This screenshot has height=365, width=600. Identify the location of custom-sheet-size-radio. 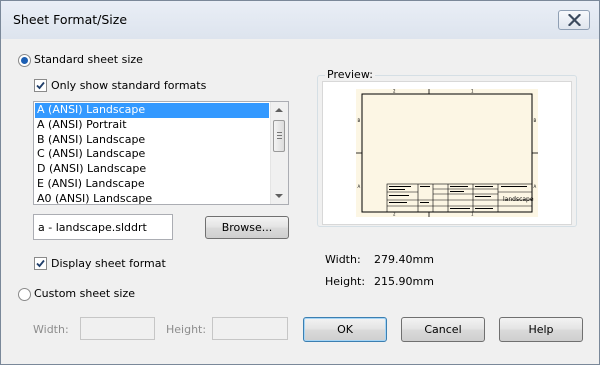
(24, 294).